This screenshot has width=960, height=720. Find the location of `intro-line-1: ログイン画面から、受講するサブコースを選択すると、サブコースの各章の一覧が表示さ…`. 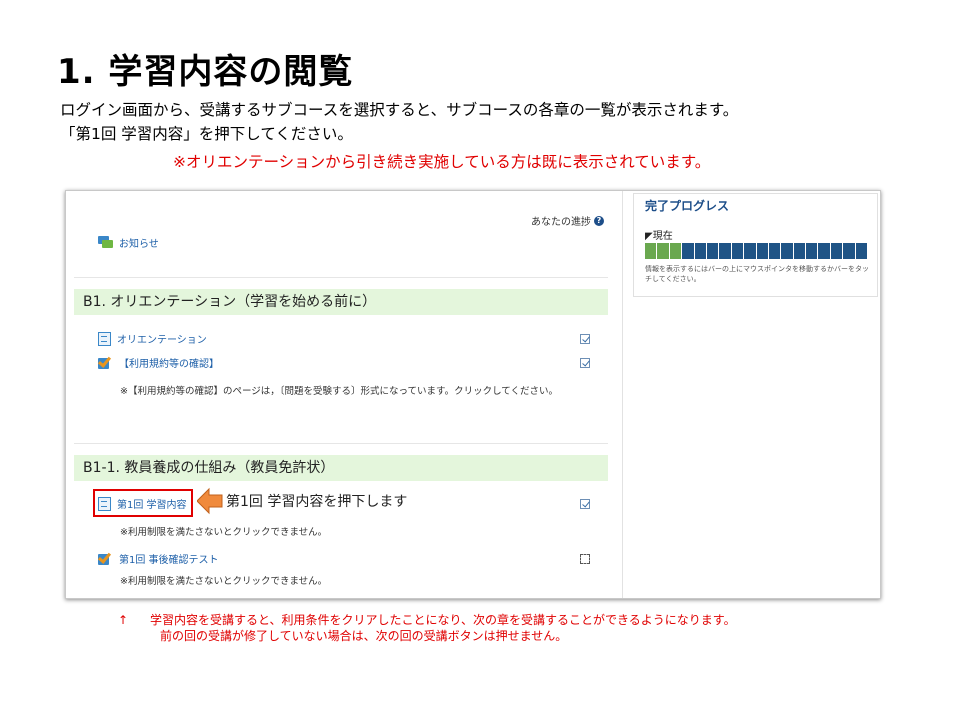

intro-line-1: ログイン画面から、受講するサブコースを選択すると、サブコースの各章の一覧が表示さ… is located at coordinates (399, 110).